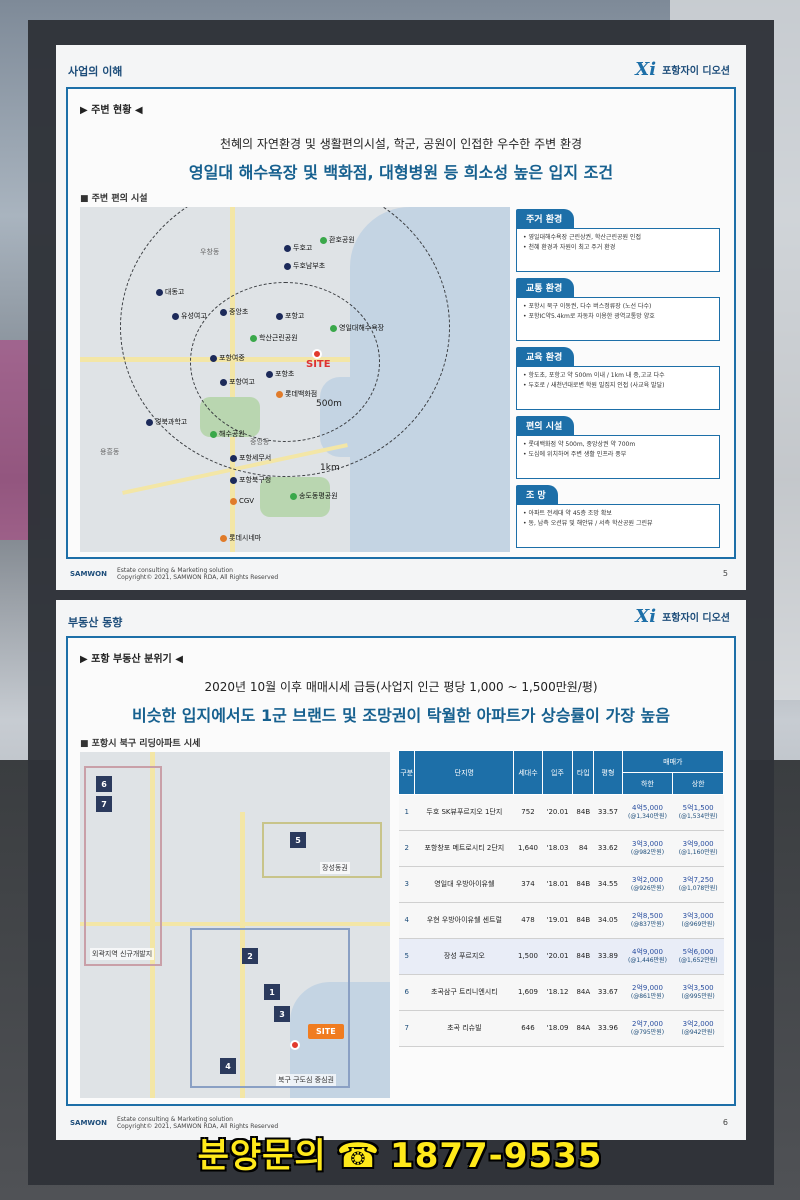 Image resolution: width=800 pixels, height=1200 pixels. Describe the element at coordinates (618, 238) in the screenshot. I see `info-item: 영일대해수욕장 근린상권, 학산근린공원 인접` at that location.